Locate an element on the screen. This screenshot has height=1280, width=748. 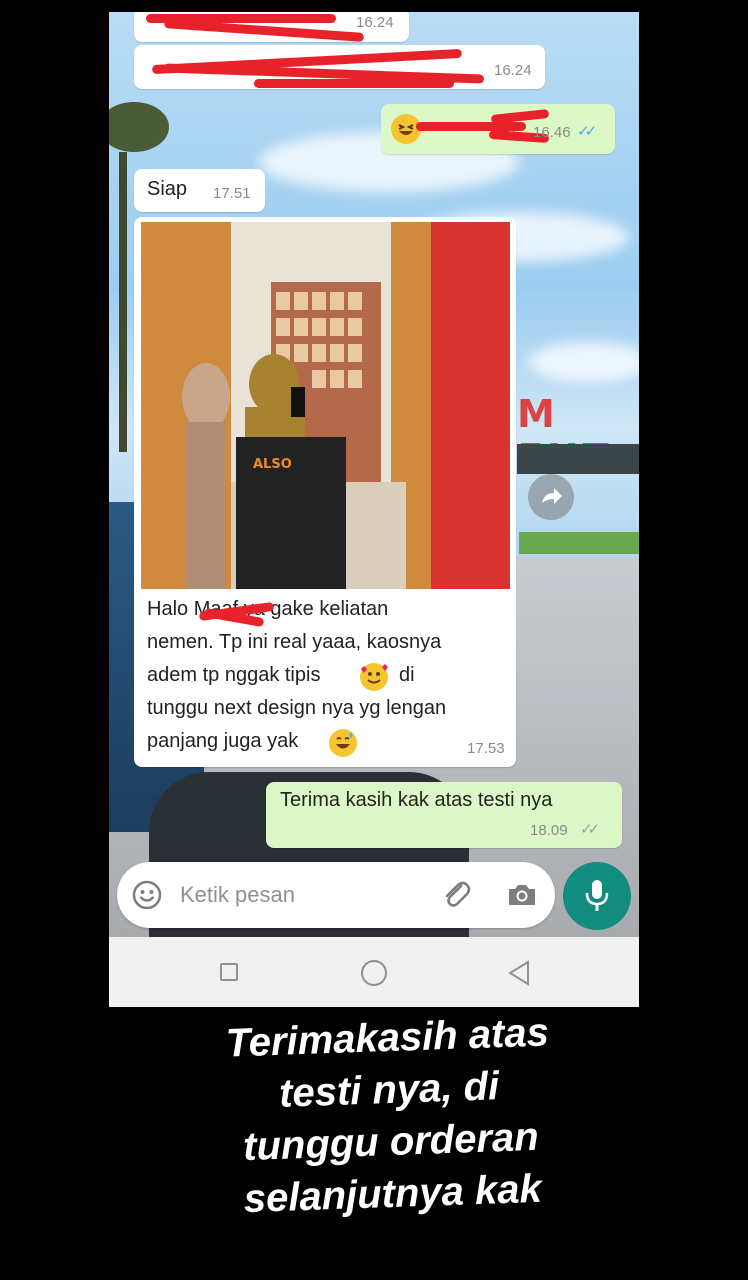
message-input: Ketik pesan is located at coordinates (237, 895).